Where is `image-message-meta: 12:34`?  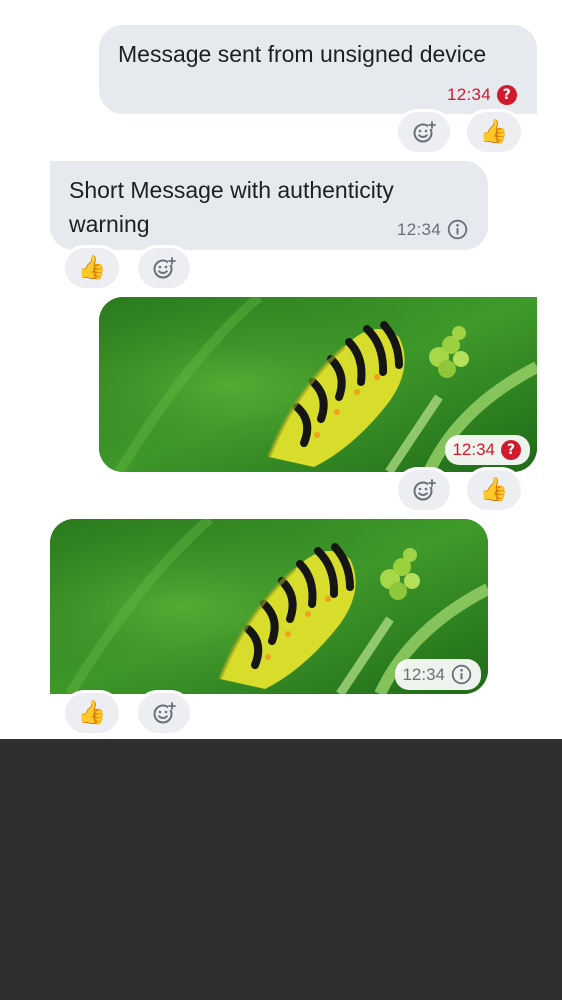 image-message-meta: 12:34 is located at coordinates (438, 674).